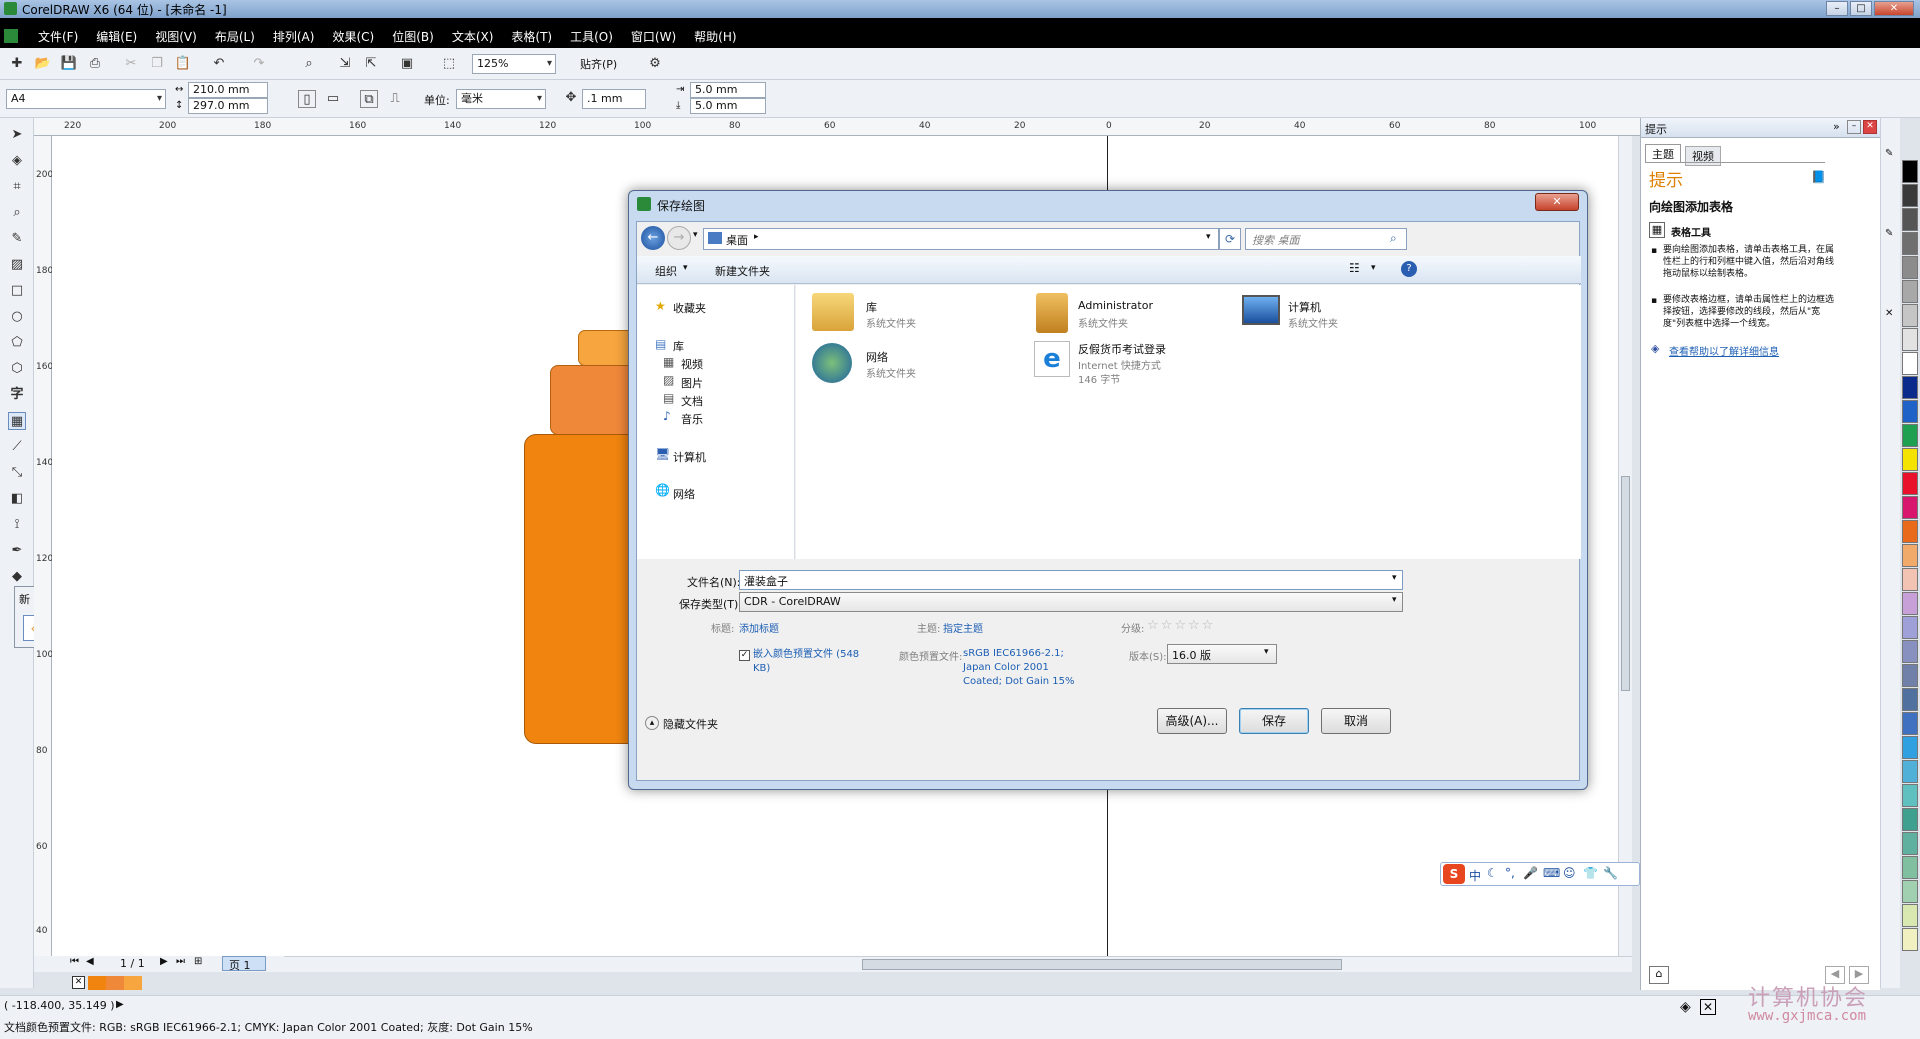 This screenshot has width=1920, height=1039. I want to click on portrait-icon: ▯, so click(307, 99).